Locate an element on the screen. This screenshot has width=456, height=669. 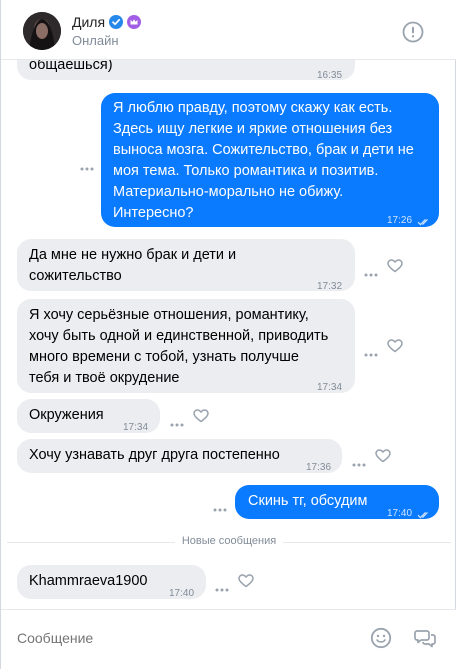
message-time: 16:35 is located at coordinates (330, 75).